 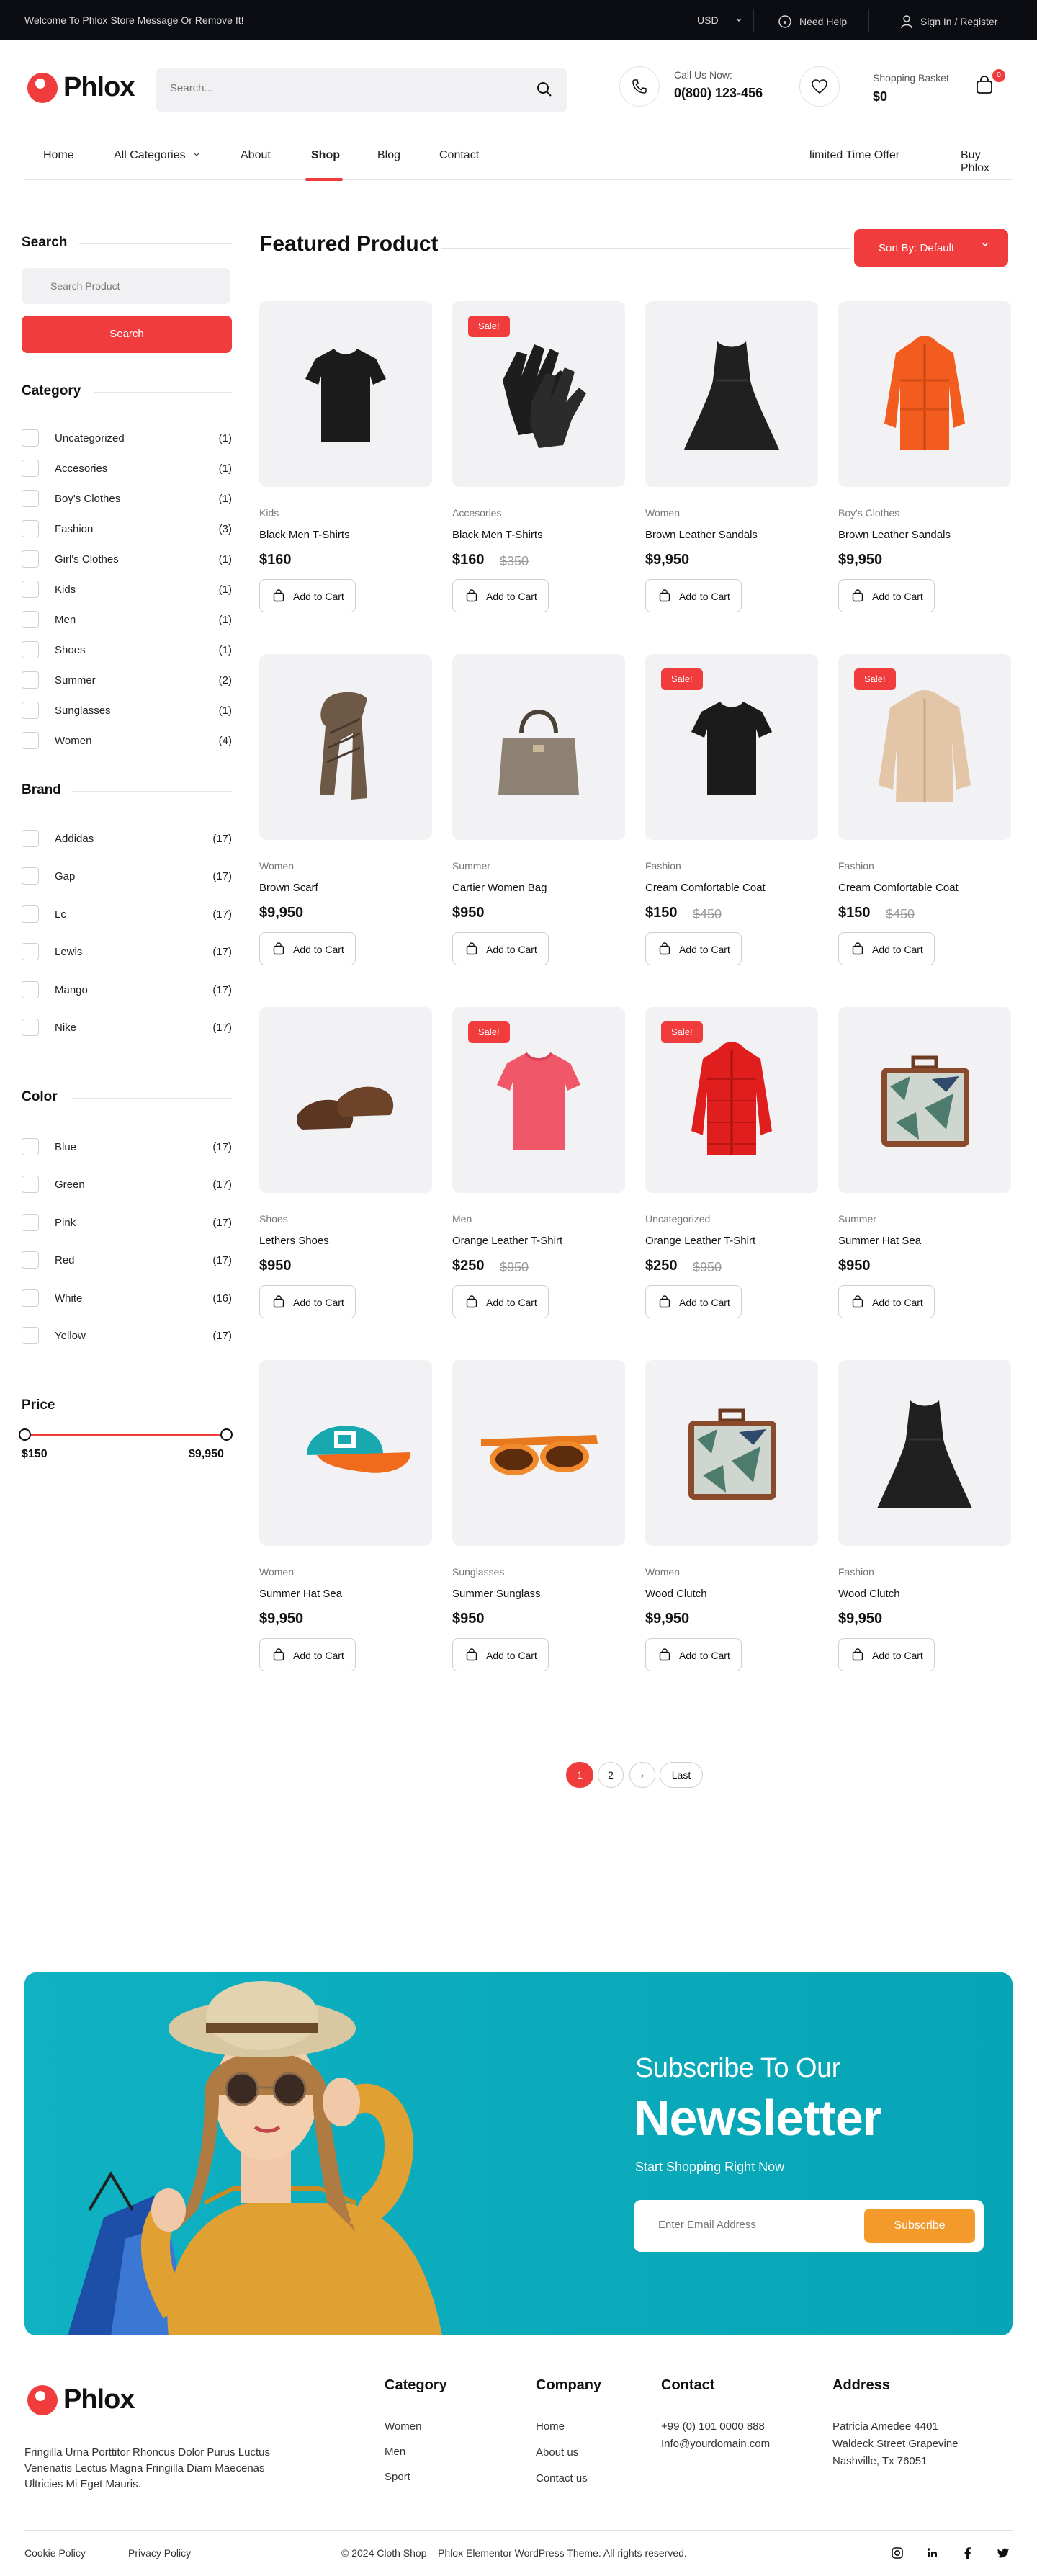 What do you see at coordinates (127, 589) in the screenshot?
I see `category-filter-row: Kids (1)` at bounding box center [127, 589].